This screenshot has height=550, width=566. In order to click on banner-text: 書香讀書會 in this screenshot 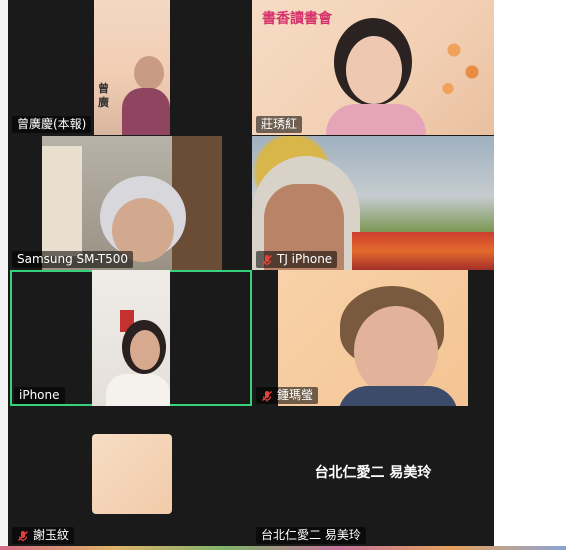, I will do `click(297, 19)`.